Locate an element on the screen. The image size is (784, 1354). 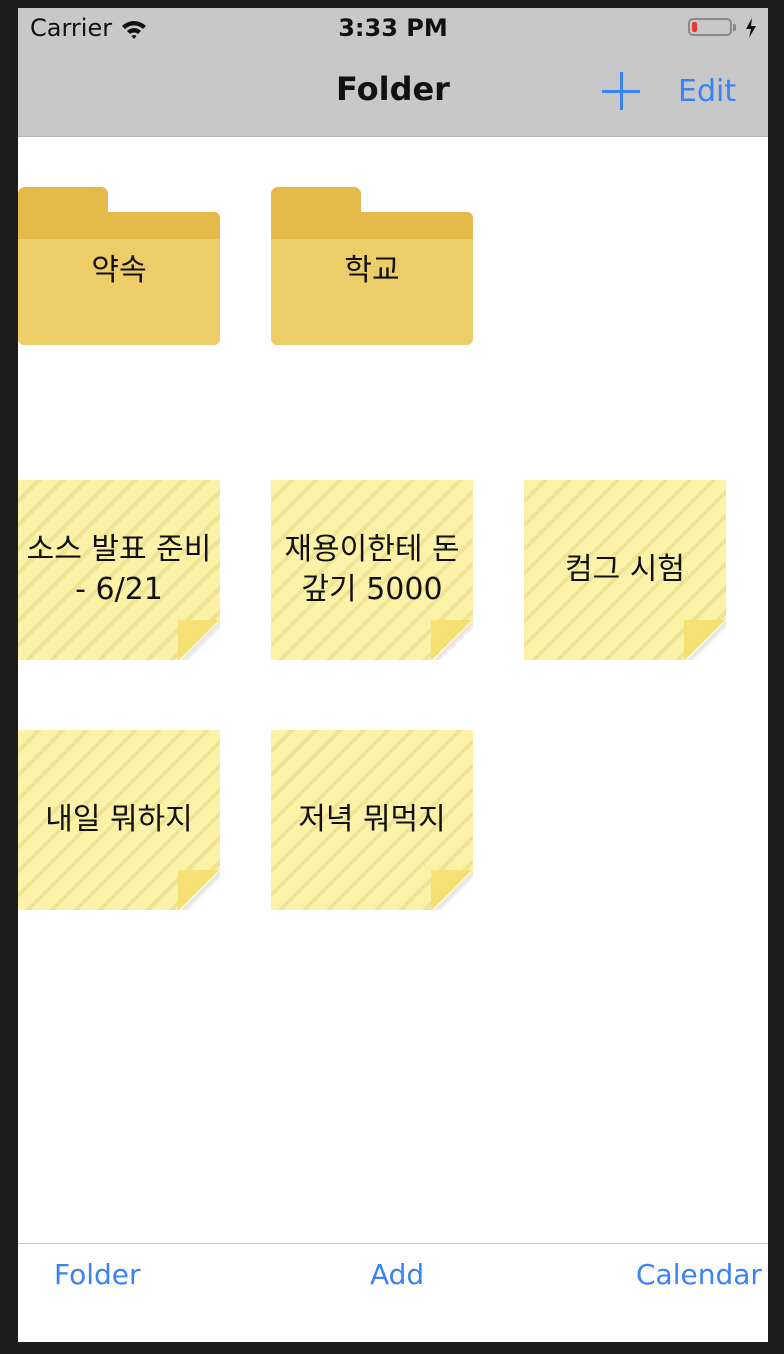
folder-item: 학교 is located at coordinates (372, 266).